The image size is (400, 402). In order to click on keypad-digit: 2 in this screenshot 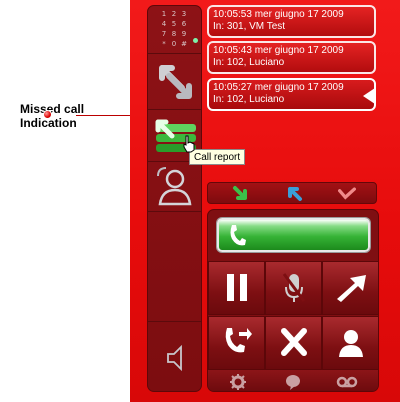, I will do `click(174, 14)`.